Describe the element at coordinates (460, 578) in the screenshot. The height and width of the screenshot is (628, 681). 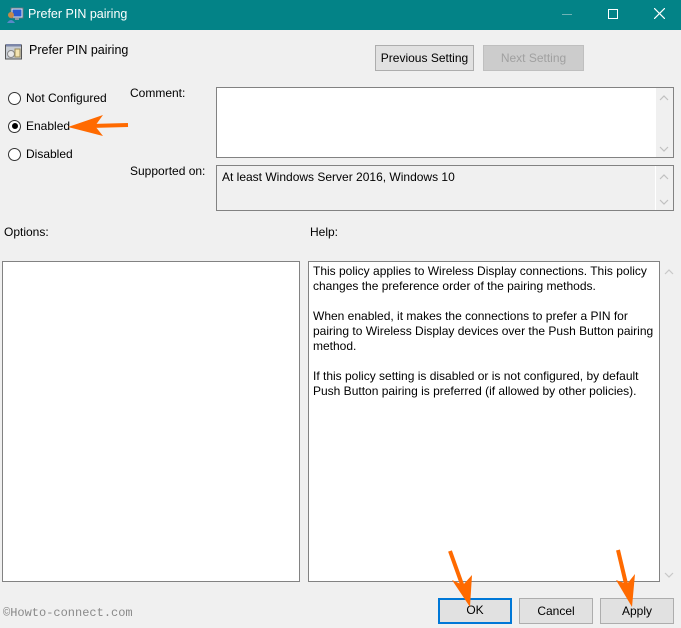
I see `arrow-to-ok` at that location.